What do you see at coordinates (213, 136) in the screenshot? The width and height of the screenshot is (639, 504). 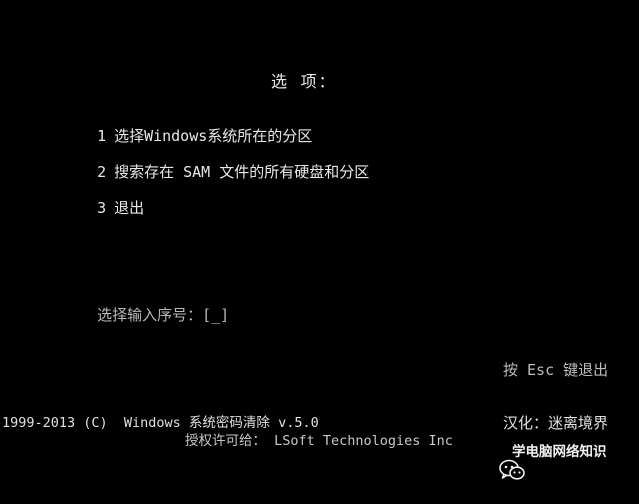 I see `option-label: 选择Windows系统所在的分区` at bounding box center [213, 136].